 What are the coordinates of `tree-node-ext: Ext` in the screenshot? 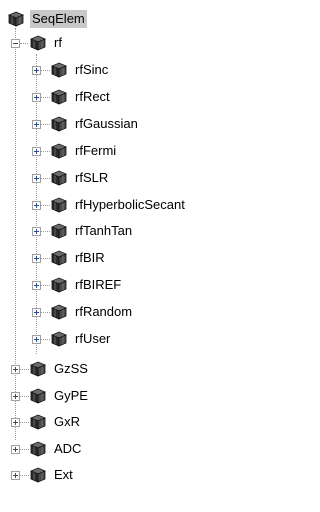 It's located at (52, 475).